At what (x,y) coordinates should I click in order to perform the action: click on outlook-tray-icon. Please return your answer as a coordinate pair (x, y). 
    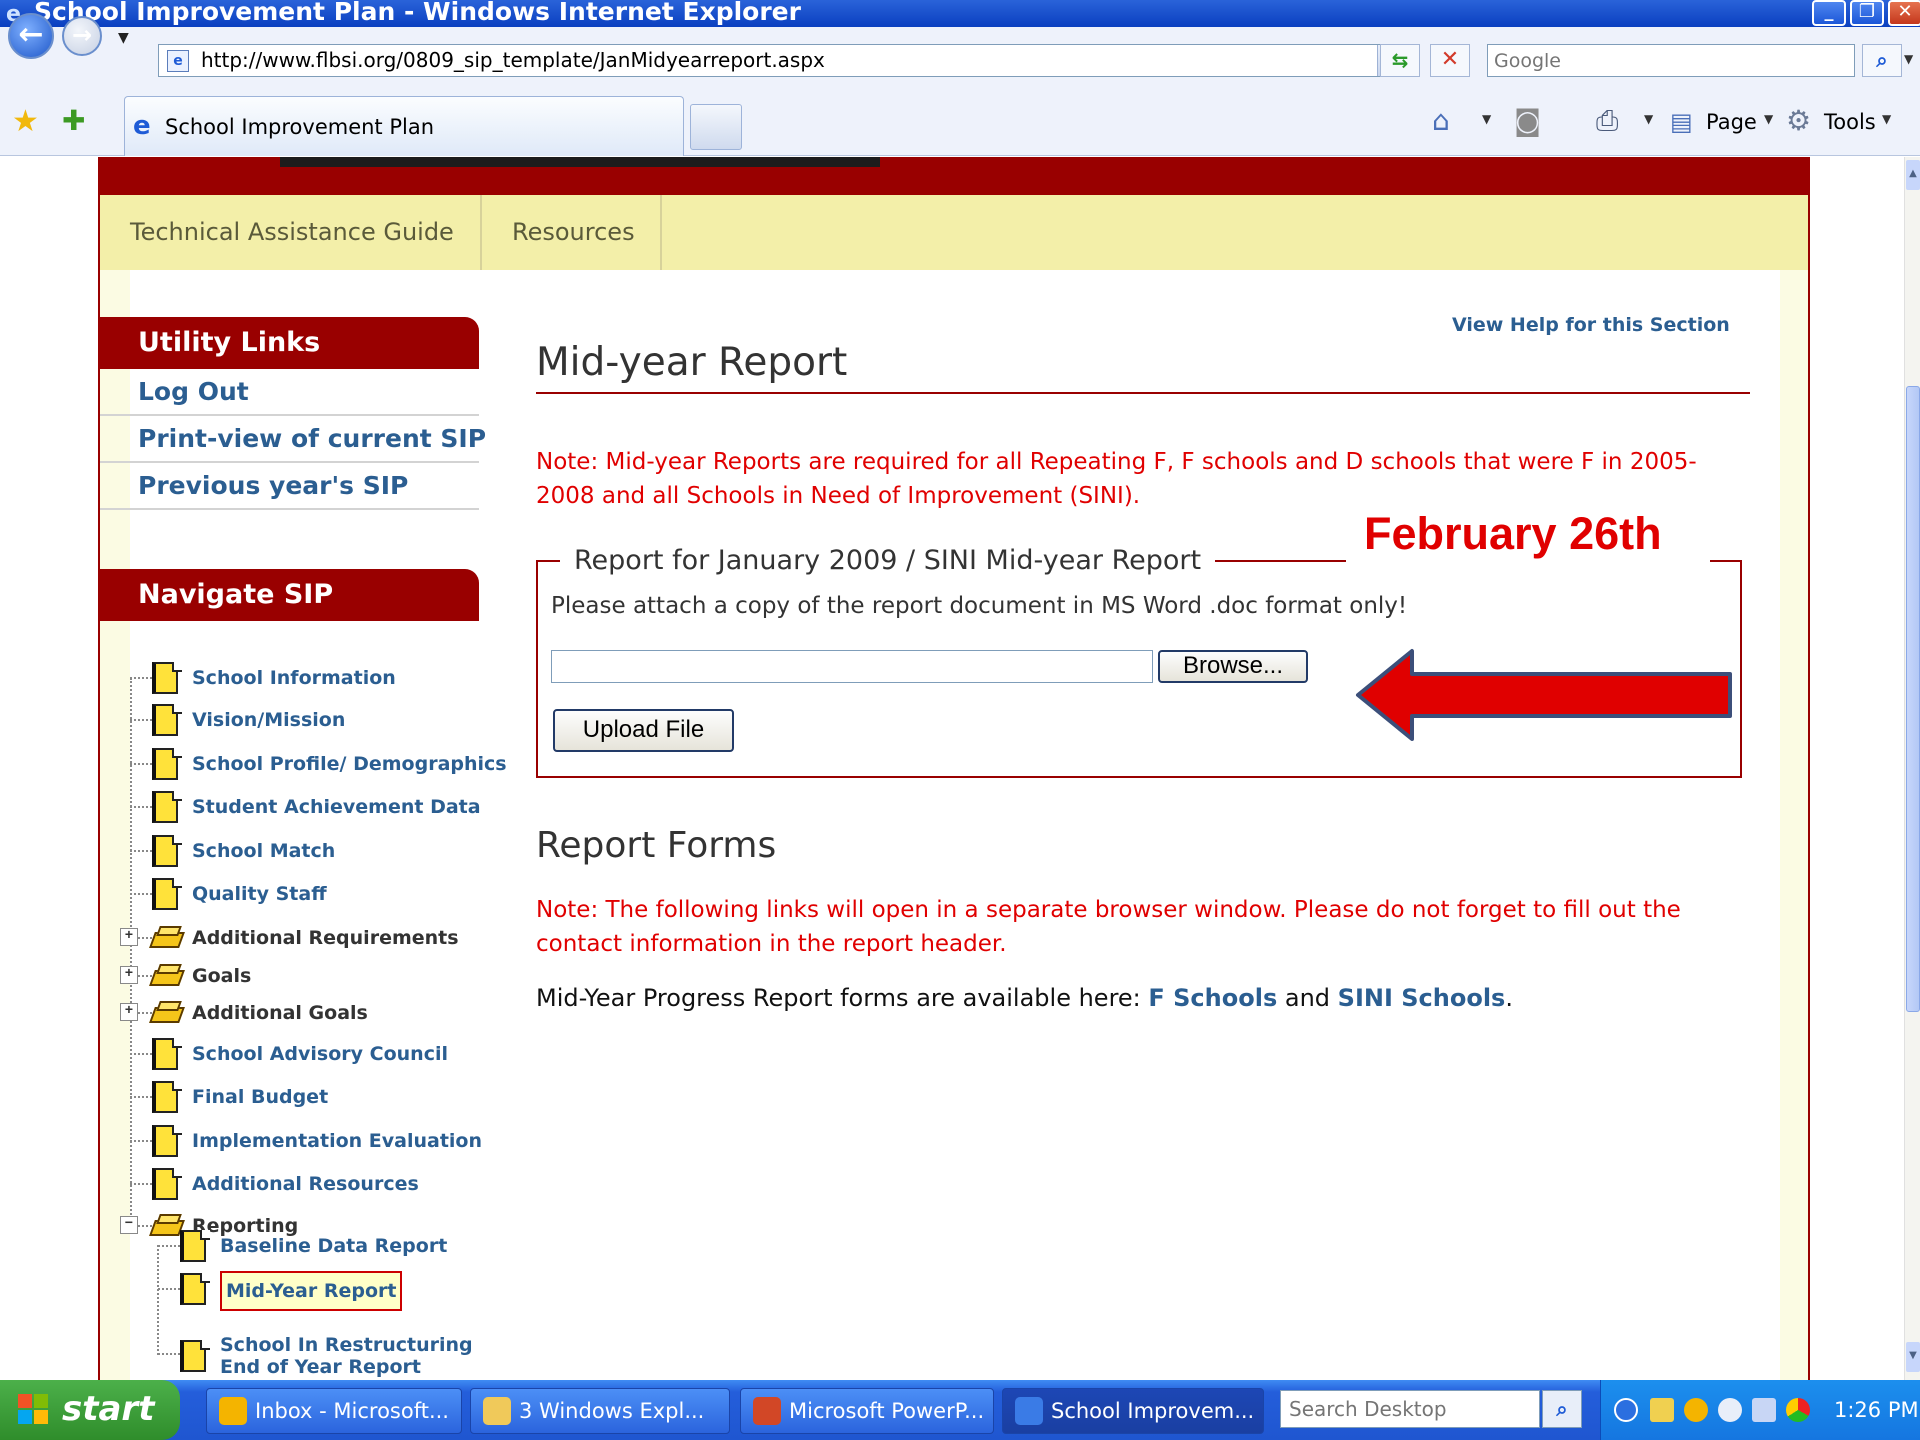
    Looking at the image, I should click on (1696, 1410).